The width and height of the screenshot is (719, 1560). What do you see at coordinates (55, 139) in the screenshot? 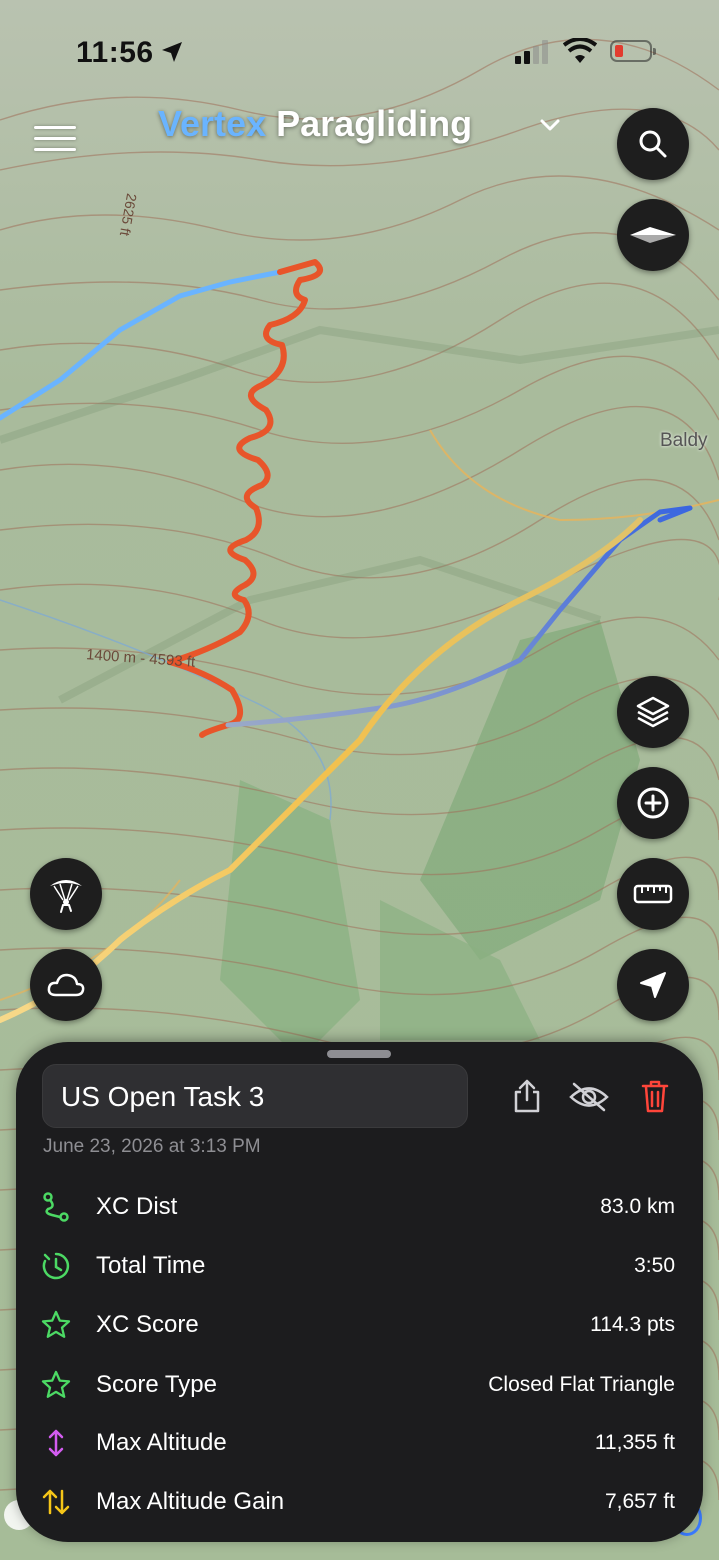
I see `menu-button` at bounding box center [55, 139].